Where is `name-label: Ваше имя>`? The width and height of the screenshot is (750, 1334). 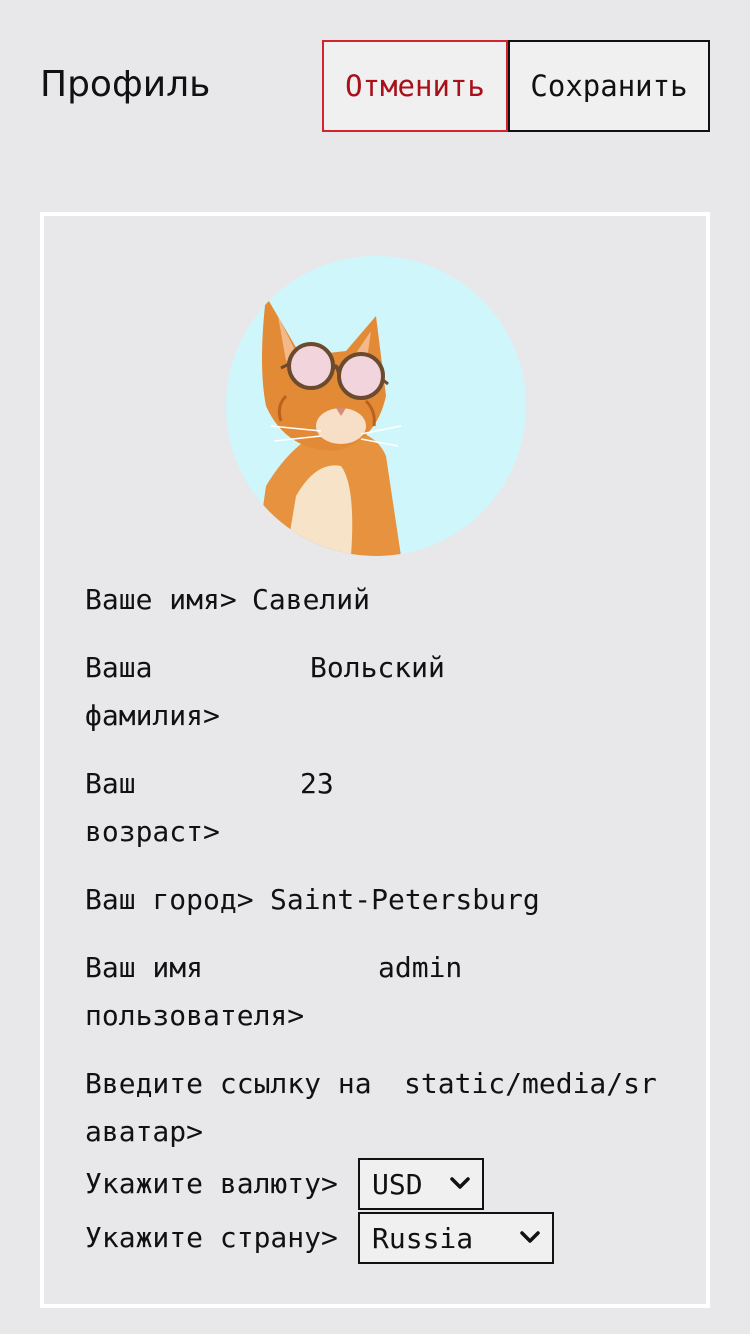
name-label: Ваше имя> is located at coordinates (161, 599).